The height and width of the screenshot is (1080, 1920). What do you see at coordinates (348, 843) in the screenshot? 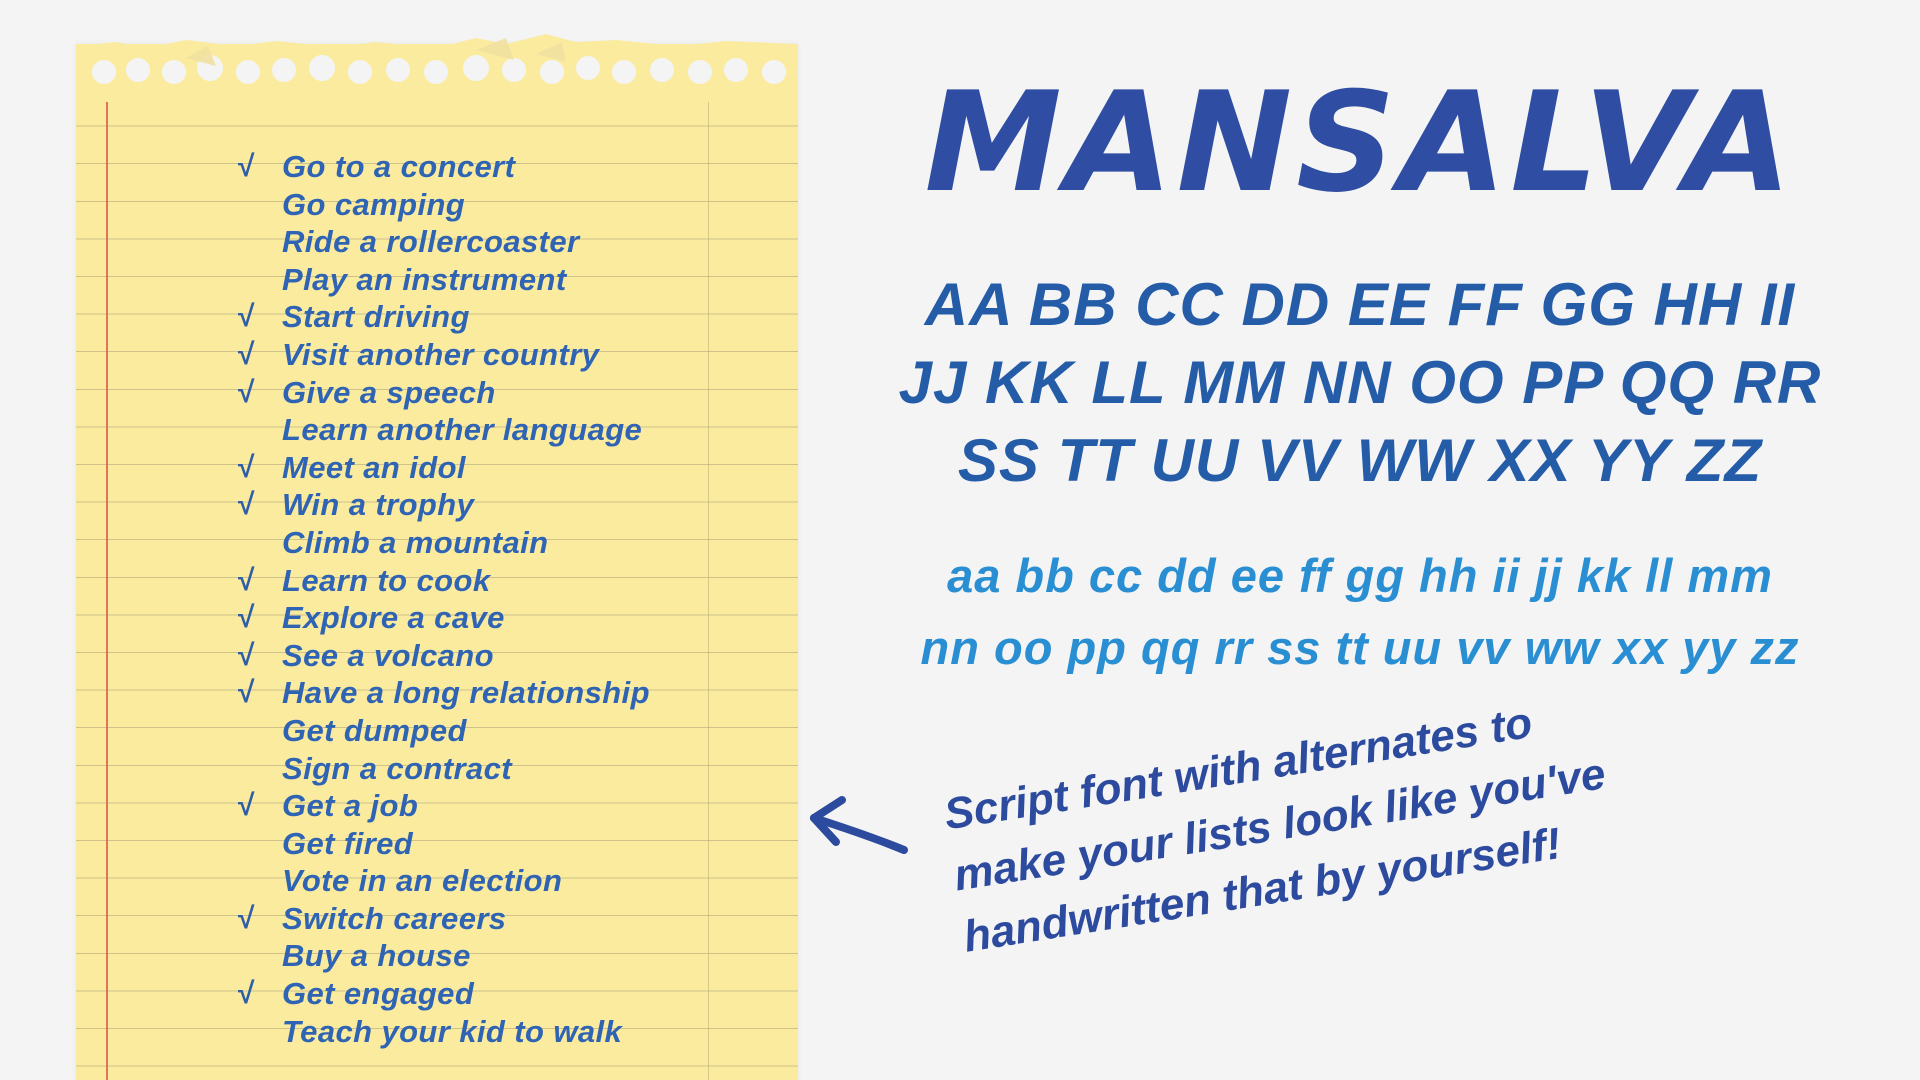
I see `list-item-text: Get fired` at bounding box center [348, 843].